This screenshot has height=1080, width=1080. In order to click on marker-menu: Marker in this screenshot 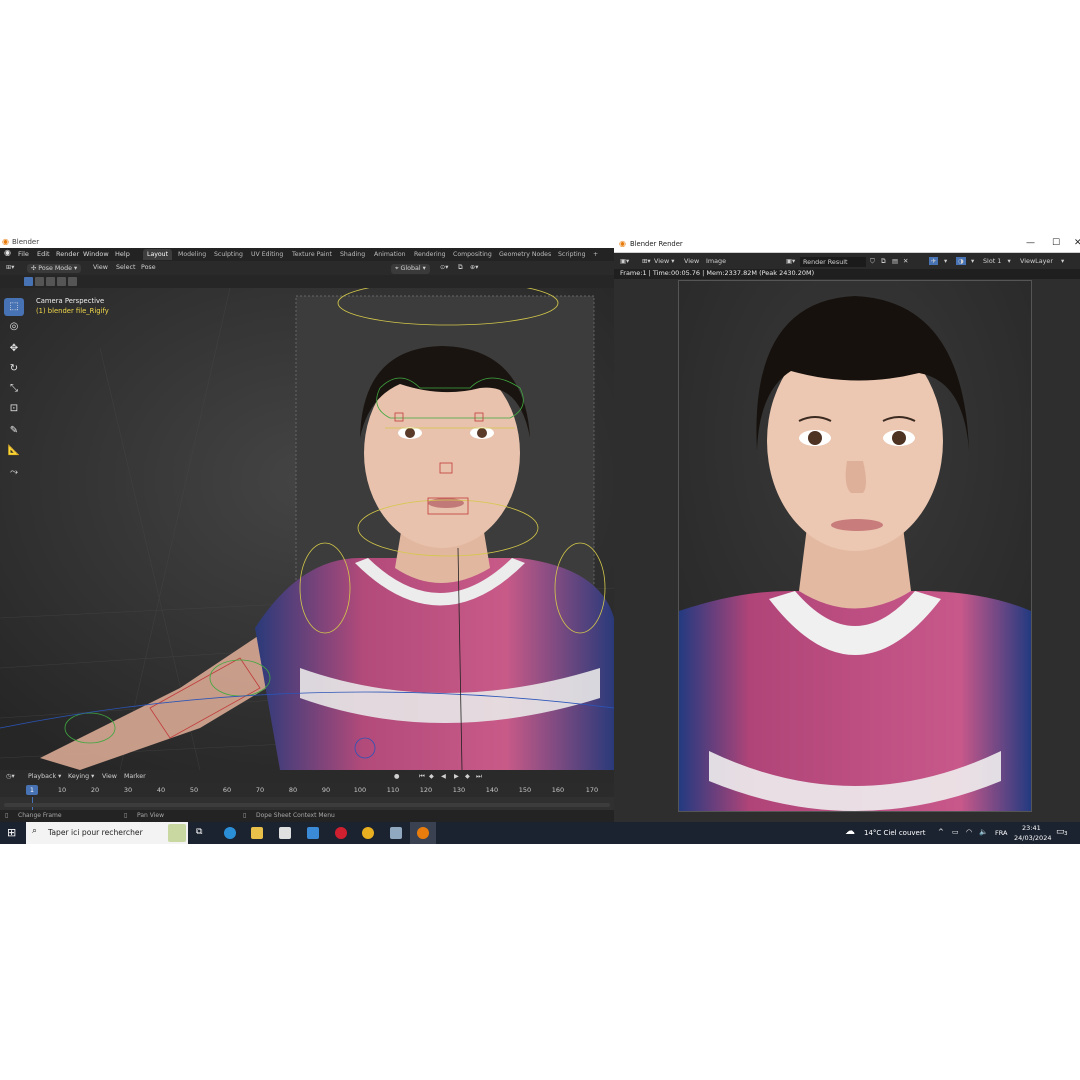, I will do `click(135, 776)`.